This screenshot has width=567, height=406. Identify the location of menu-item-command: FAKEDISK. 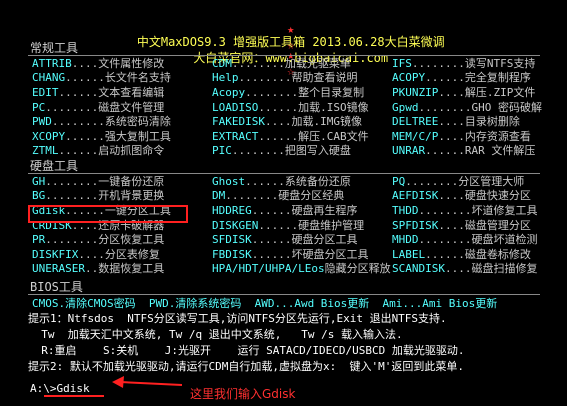
(238, 122).